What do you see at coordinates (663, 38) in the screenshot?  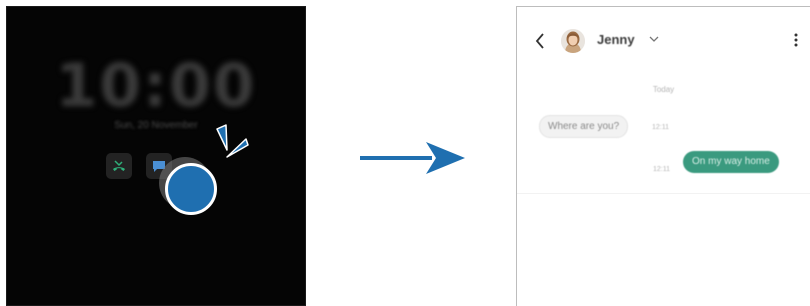 I see `chat-header: Jenny` at bounding box center [663, 38].